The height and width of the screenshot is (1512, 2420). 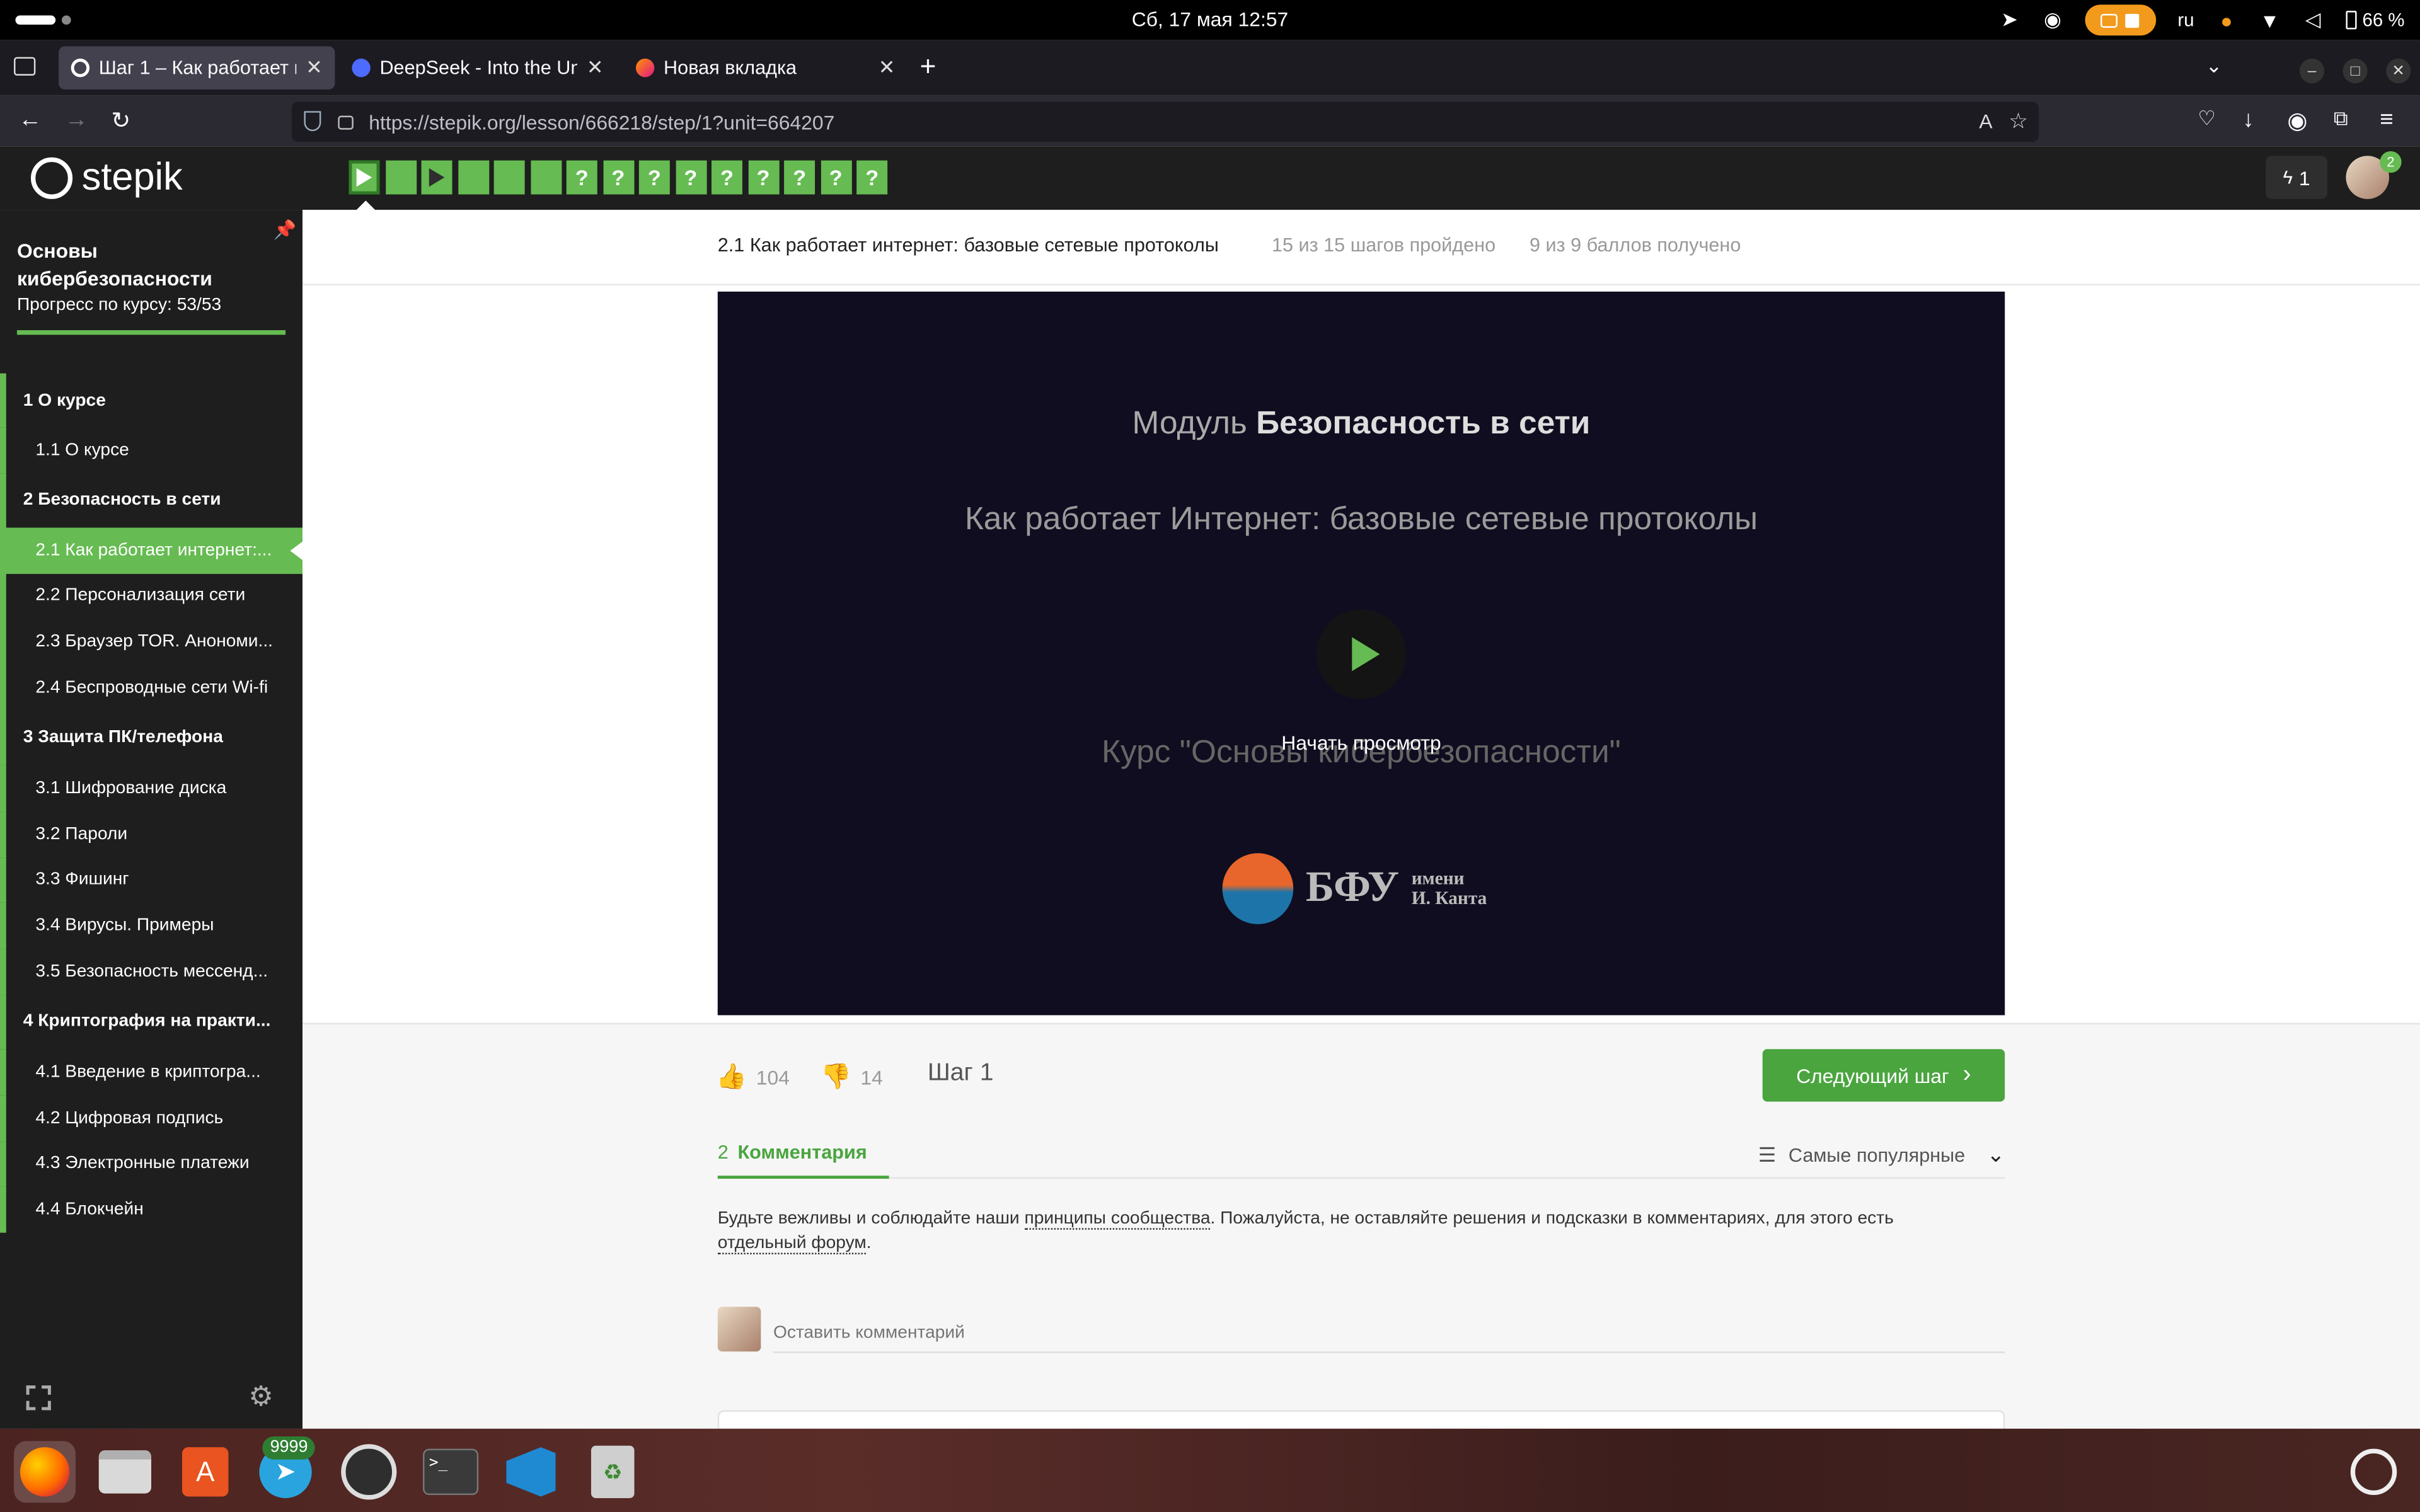 What do you see at coordinates (151, 1118) in the screenshot?
I see `sidebar-lesson: 4.2 Цифровая подпись` at bounding box center [151, 1118].